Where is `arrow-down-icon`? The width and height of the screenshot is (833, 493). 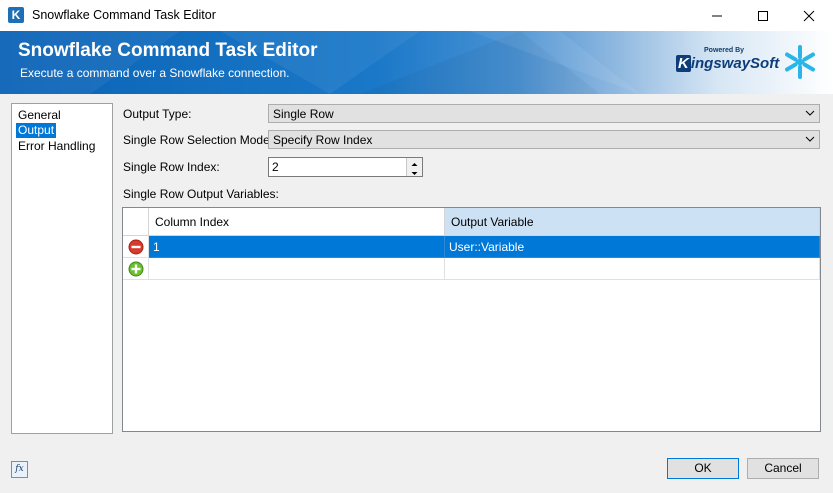
arrow-down-icon is located at coordinates (414, 173).